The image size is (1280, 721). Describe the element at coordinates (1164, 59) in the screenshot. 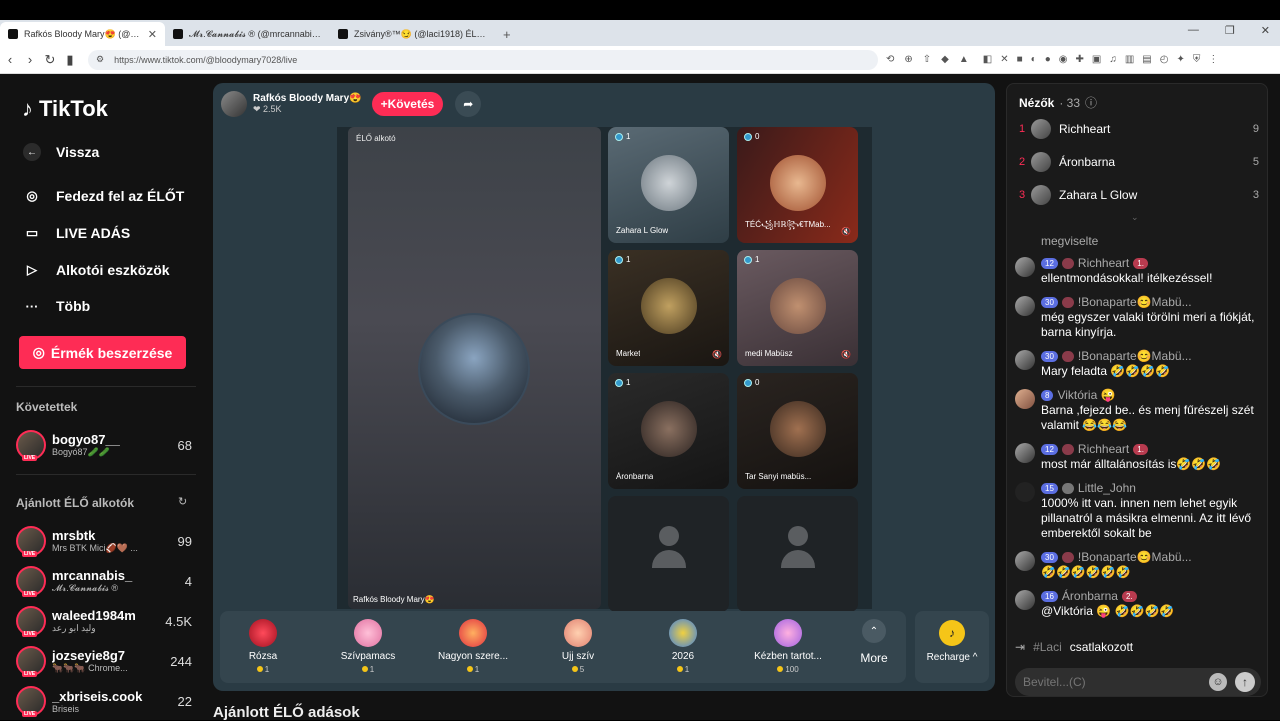

I see `history-icon: ◴` at that location.